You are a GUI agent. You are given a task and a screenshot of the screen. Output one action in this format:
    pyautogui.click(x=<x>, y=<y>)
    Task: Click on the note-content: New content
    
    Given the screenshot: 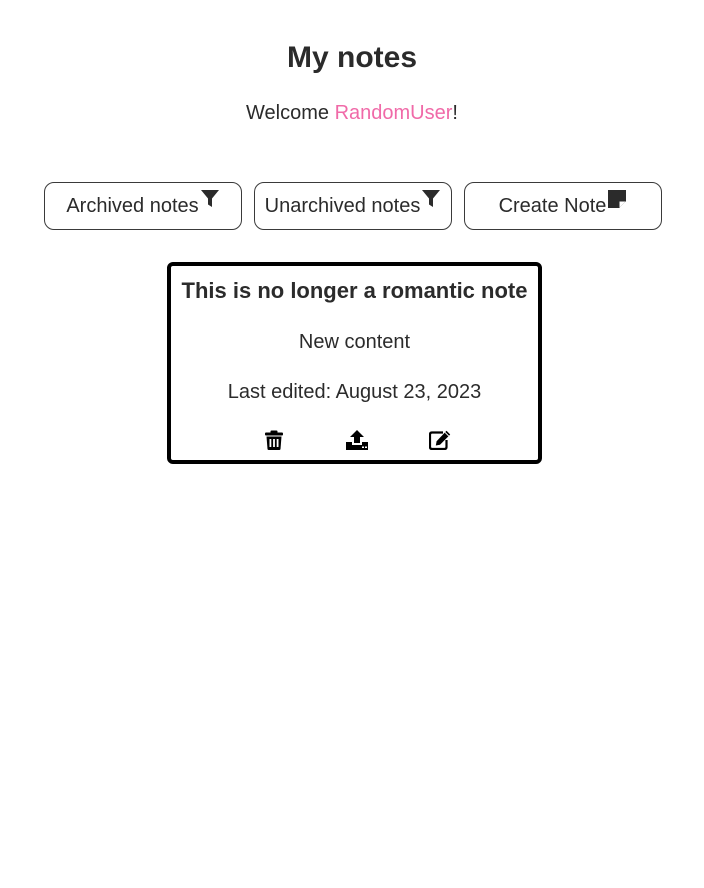 What is the action you would take?
    pyautogui.click(x=354, y=342)
    